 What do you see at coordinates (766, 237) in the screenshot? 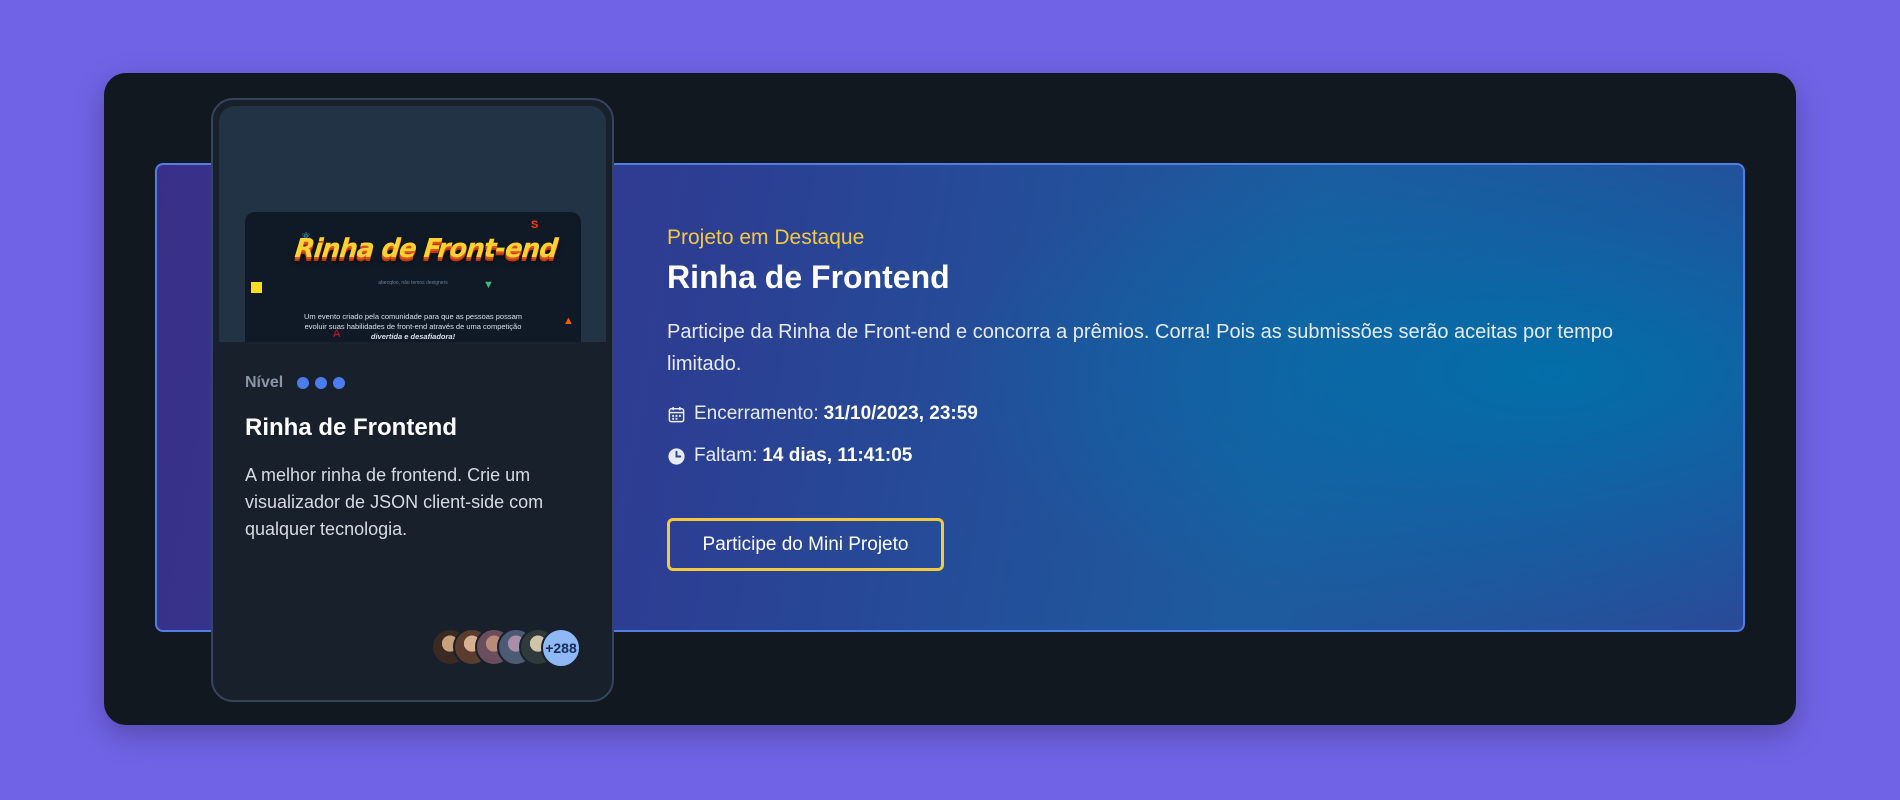
I see `featured-eyebrow: Projeto em Destaque` at bounding box center [766, 237].